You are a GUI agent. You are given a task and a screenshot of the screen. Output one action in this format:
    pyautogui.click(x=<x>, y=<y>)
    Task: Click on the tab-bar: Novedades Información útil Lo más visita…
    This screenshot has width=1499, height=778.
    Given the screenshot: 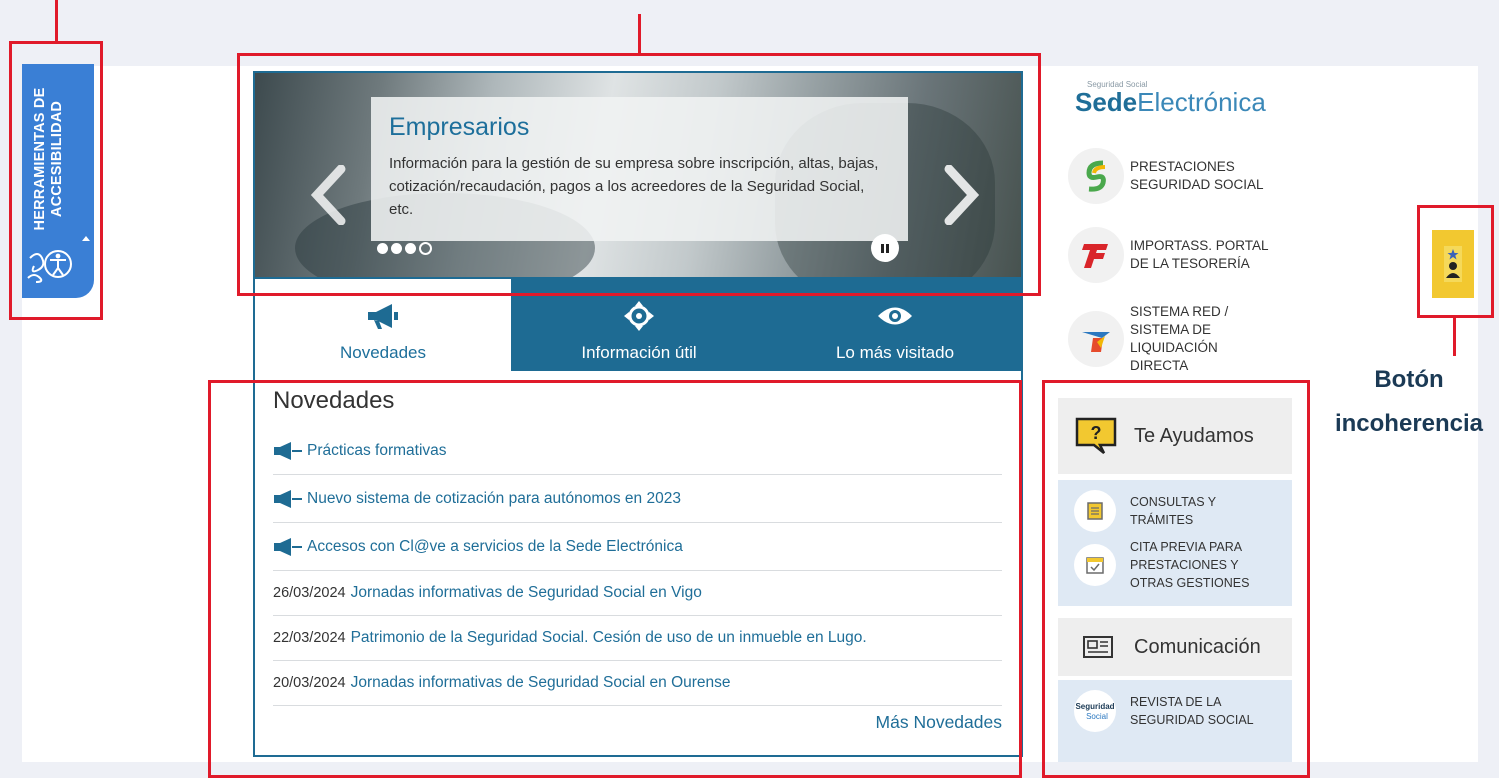 What is the action you would take?
    pyautogui.click(x=638, y=325)
    